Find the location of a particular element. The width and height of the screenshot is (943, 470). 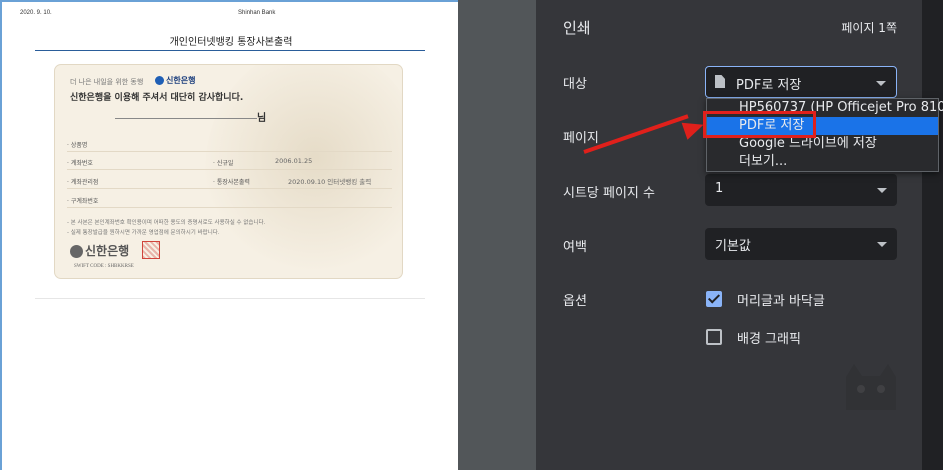

row-label-account: · 계좌번호 is located at coordinates (80, 163).